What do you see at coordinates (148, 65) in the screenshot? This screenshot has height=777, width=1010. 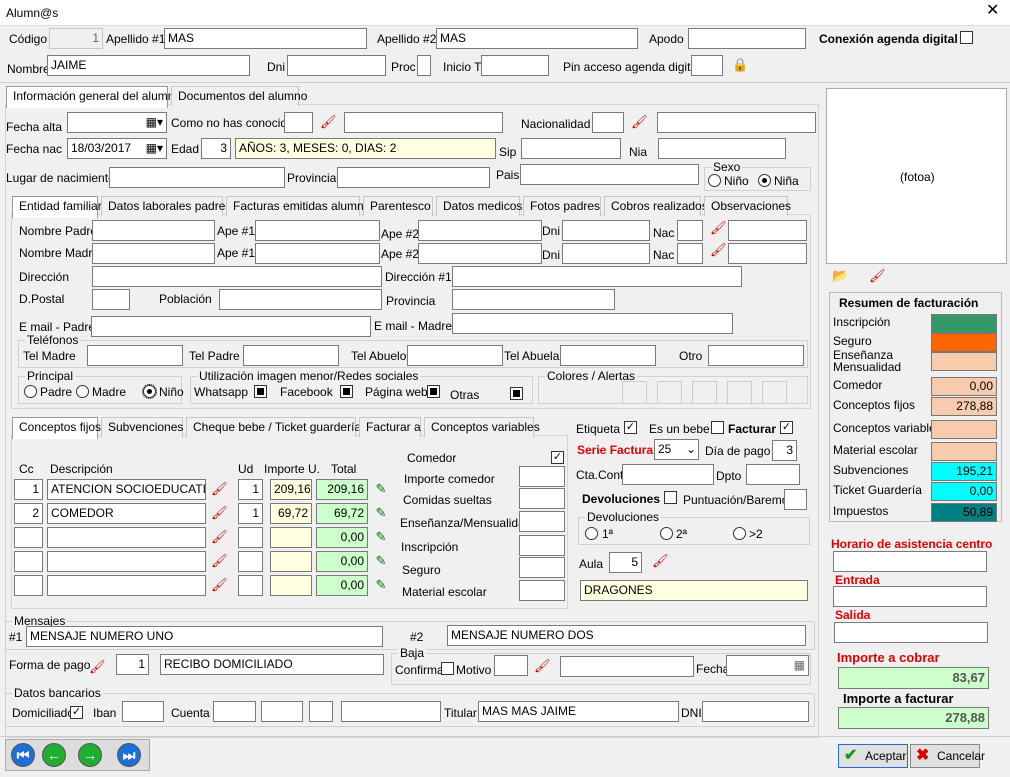 I see `nombre-field: JAIME` at bounding box center [148, 65].